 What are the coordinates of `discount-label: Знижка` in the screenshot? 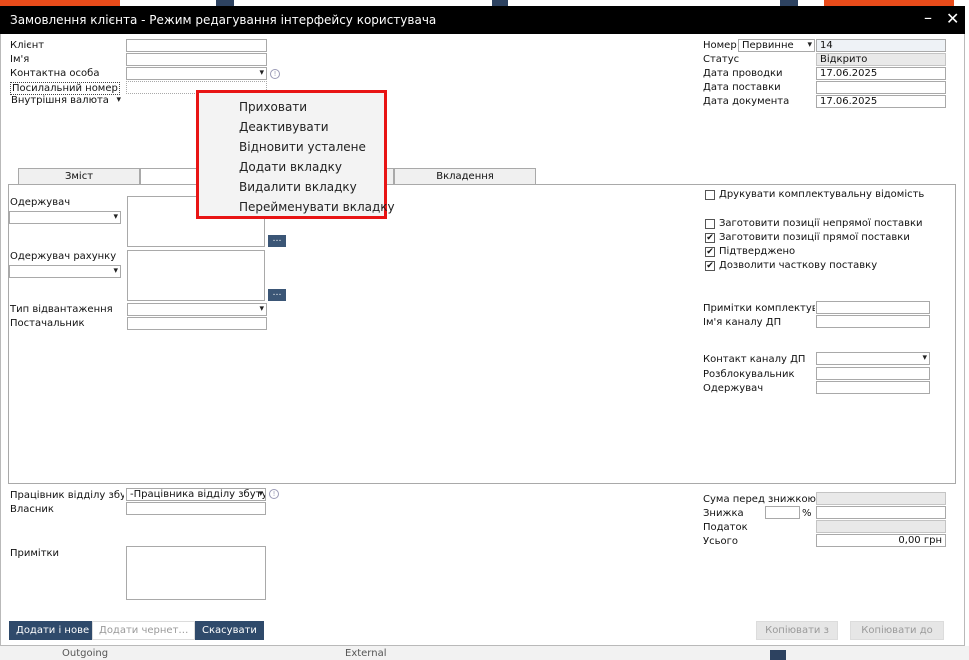 It's located at (723, 513).